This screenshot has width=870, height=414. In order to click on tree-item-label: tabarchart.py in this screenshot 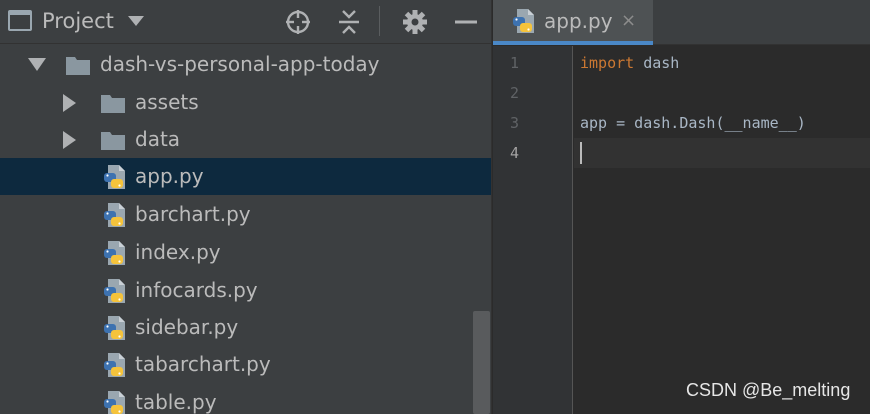, I will do `click(203, 364)`.